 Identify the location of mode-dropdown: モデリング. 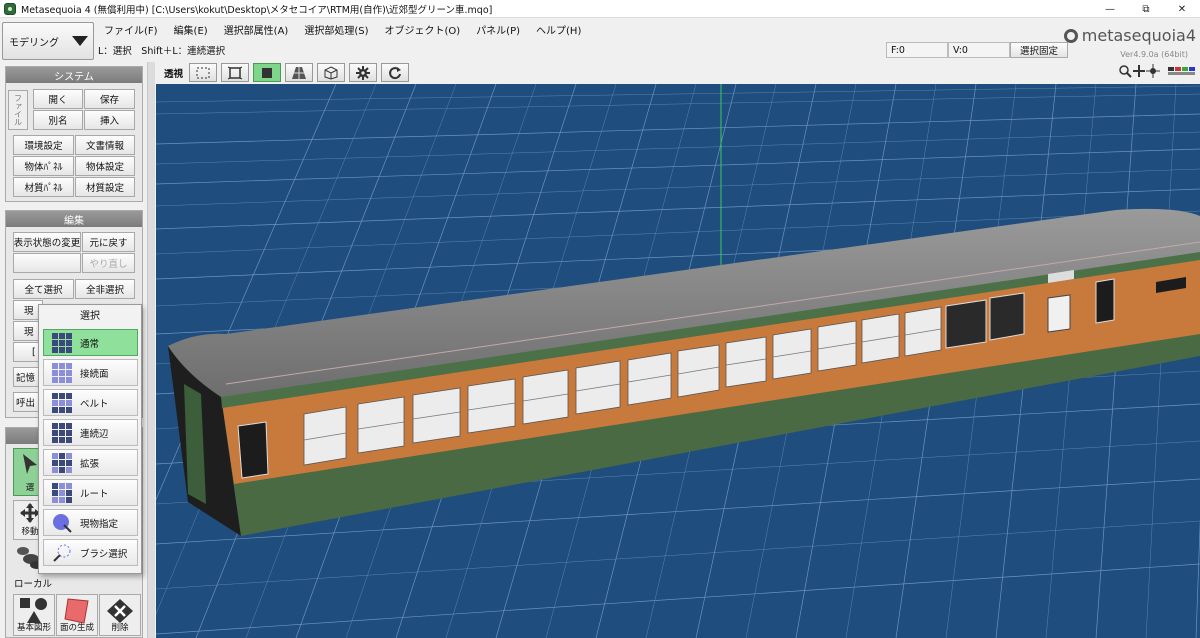
(48, 41).